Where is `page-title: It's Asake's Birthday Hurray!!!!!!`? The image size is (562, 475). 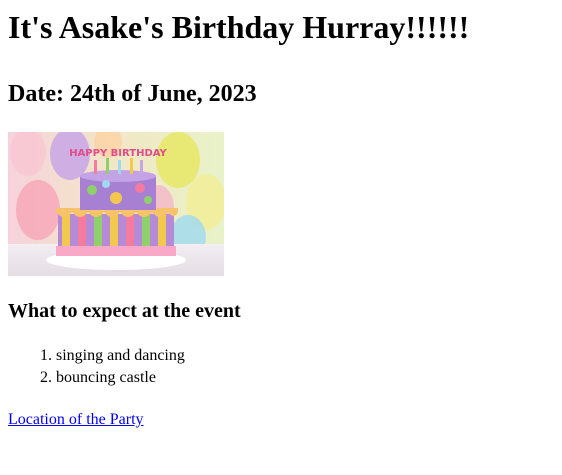
page-title: It's Asake's Birthday Hurray!!!!!! is located at coordinates (239, 27).